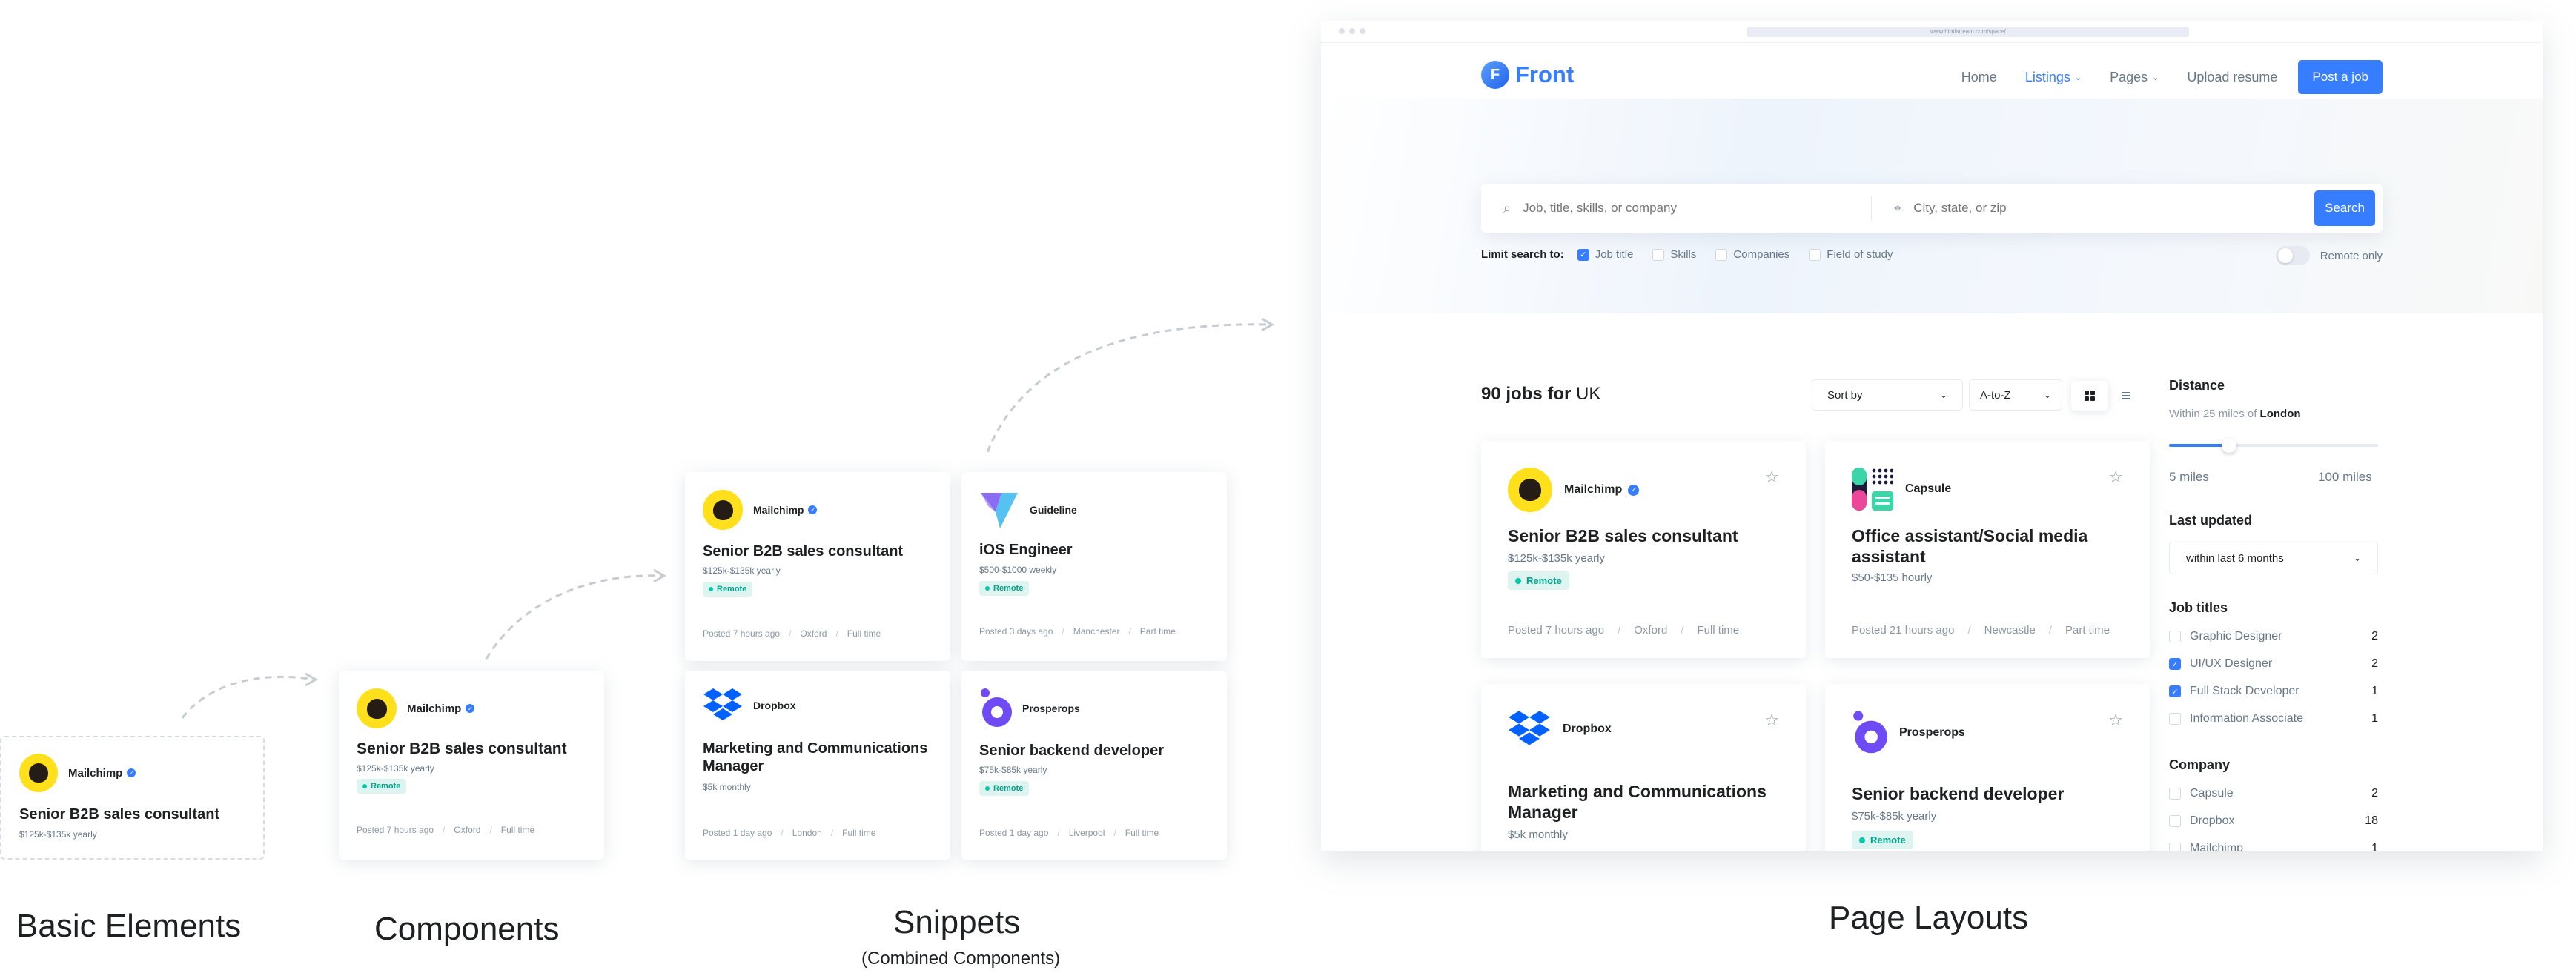 This screenshot has width=2576, height=973. What do you see at coordinates (1752, 254) in the screenshot?
I see `limit-option-companies: Companies` at bounding box center [1752, 254].